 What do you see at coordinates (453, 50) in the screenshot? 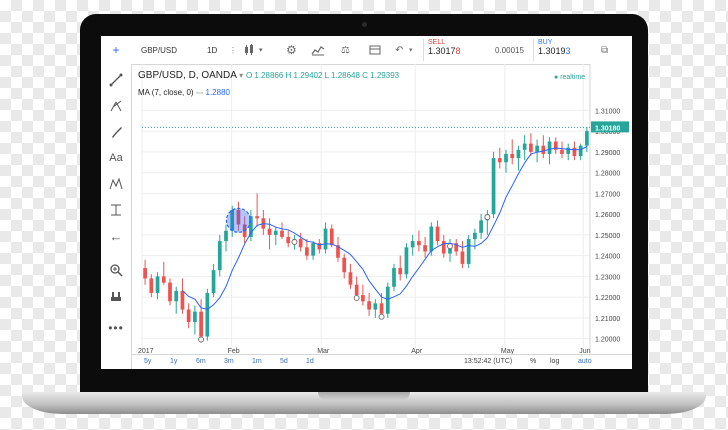
I see `sell-button: SELL 1.30178` at bounding box center [453, 50].